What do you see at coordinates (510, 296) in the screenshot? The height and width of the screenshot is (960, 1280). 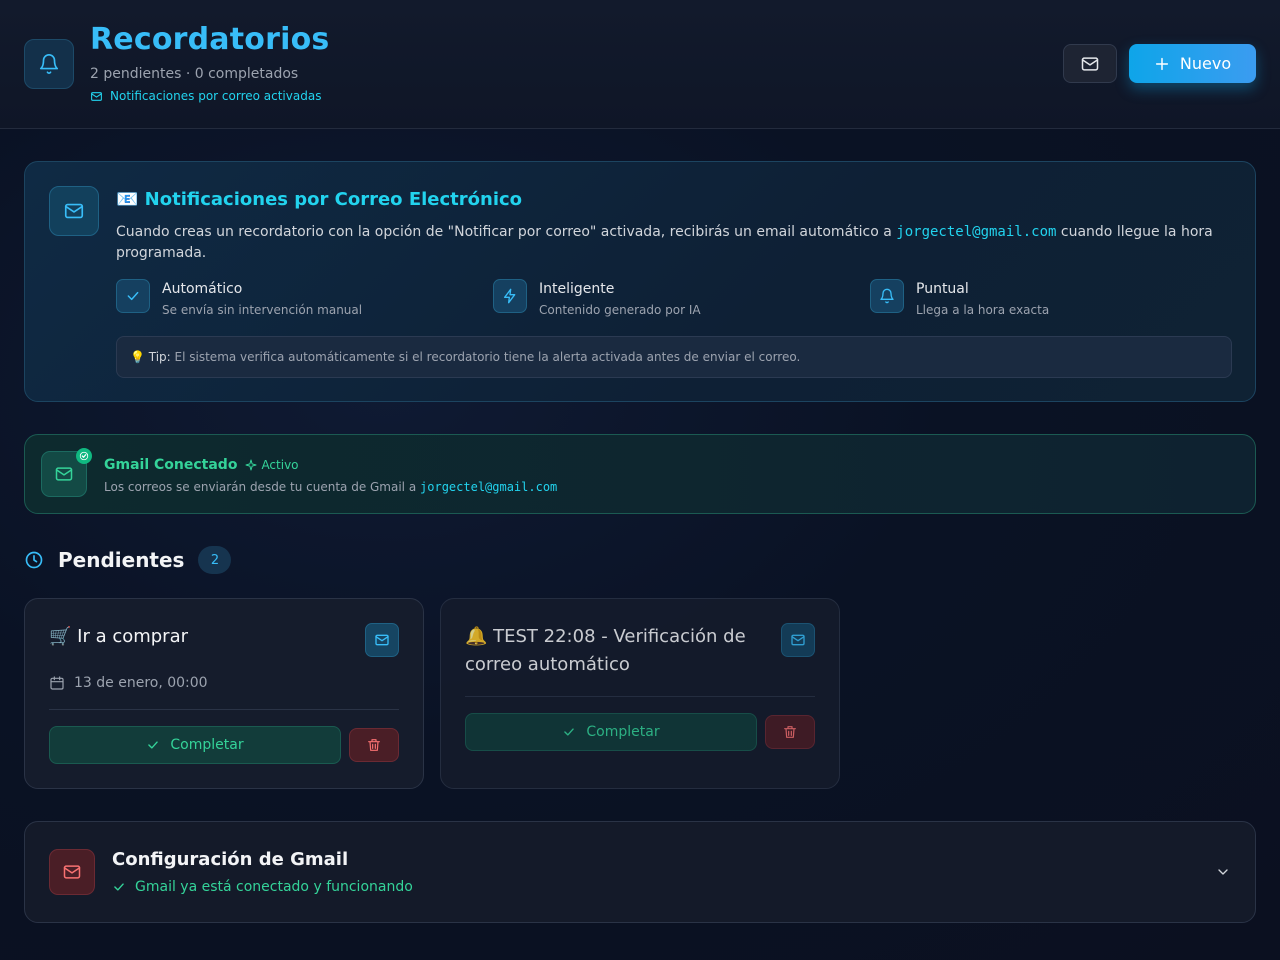 I see `lightning-icon` at bounding box center [510, 296].